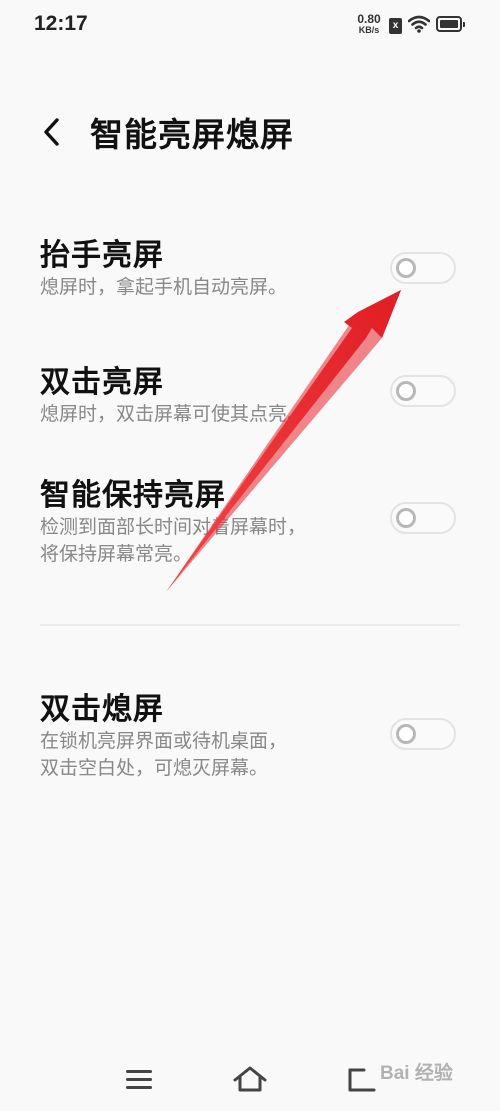 This screenshot has height=1111, width=500. Describe the element at coordinates (102, 382) in the screenshot. I see `setting-title: 双击亮屏` at that location.